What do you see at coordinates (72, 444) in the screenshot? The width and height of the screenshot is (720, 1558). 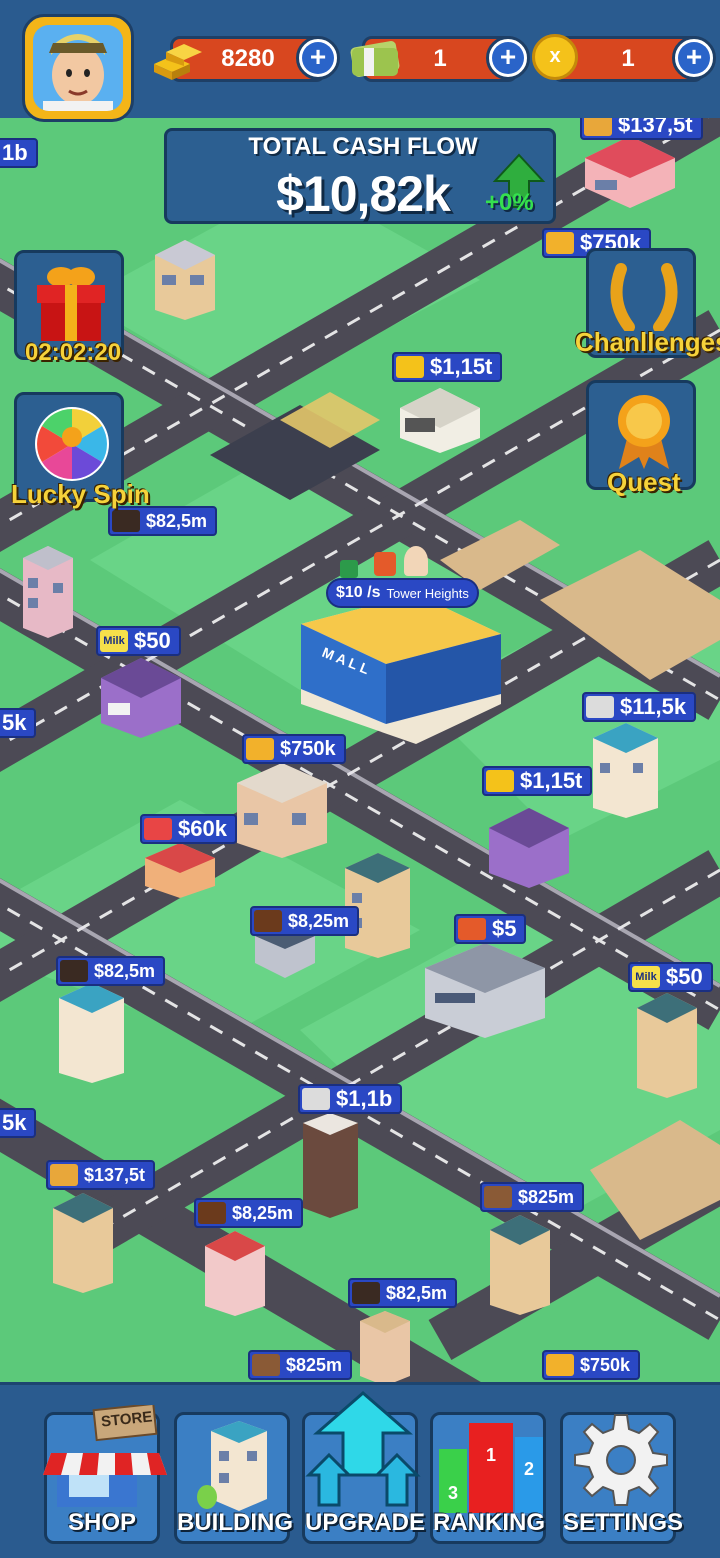 I see `spin-wheel-icon` at bounding box center [72, 444].